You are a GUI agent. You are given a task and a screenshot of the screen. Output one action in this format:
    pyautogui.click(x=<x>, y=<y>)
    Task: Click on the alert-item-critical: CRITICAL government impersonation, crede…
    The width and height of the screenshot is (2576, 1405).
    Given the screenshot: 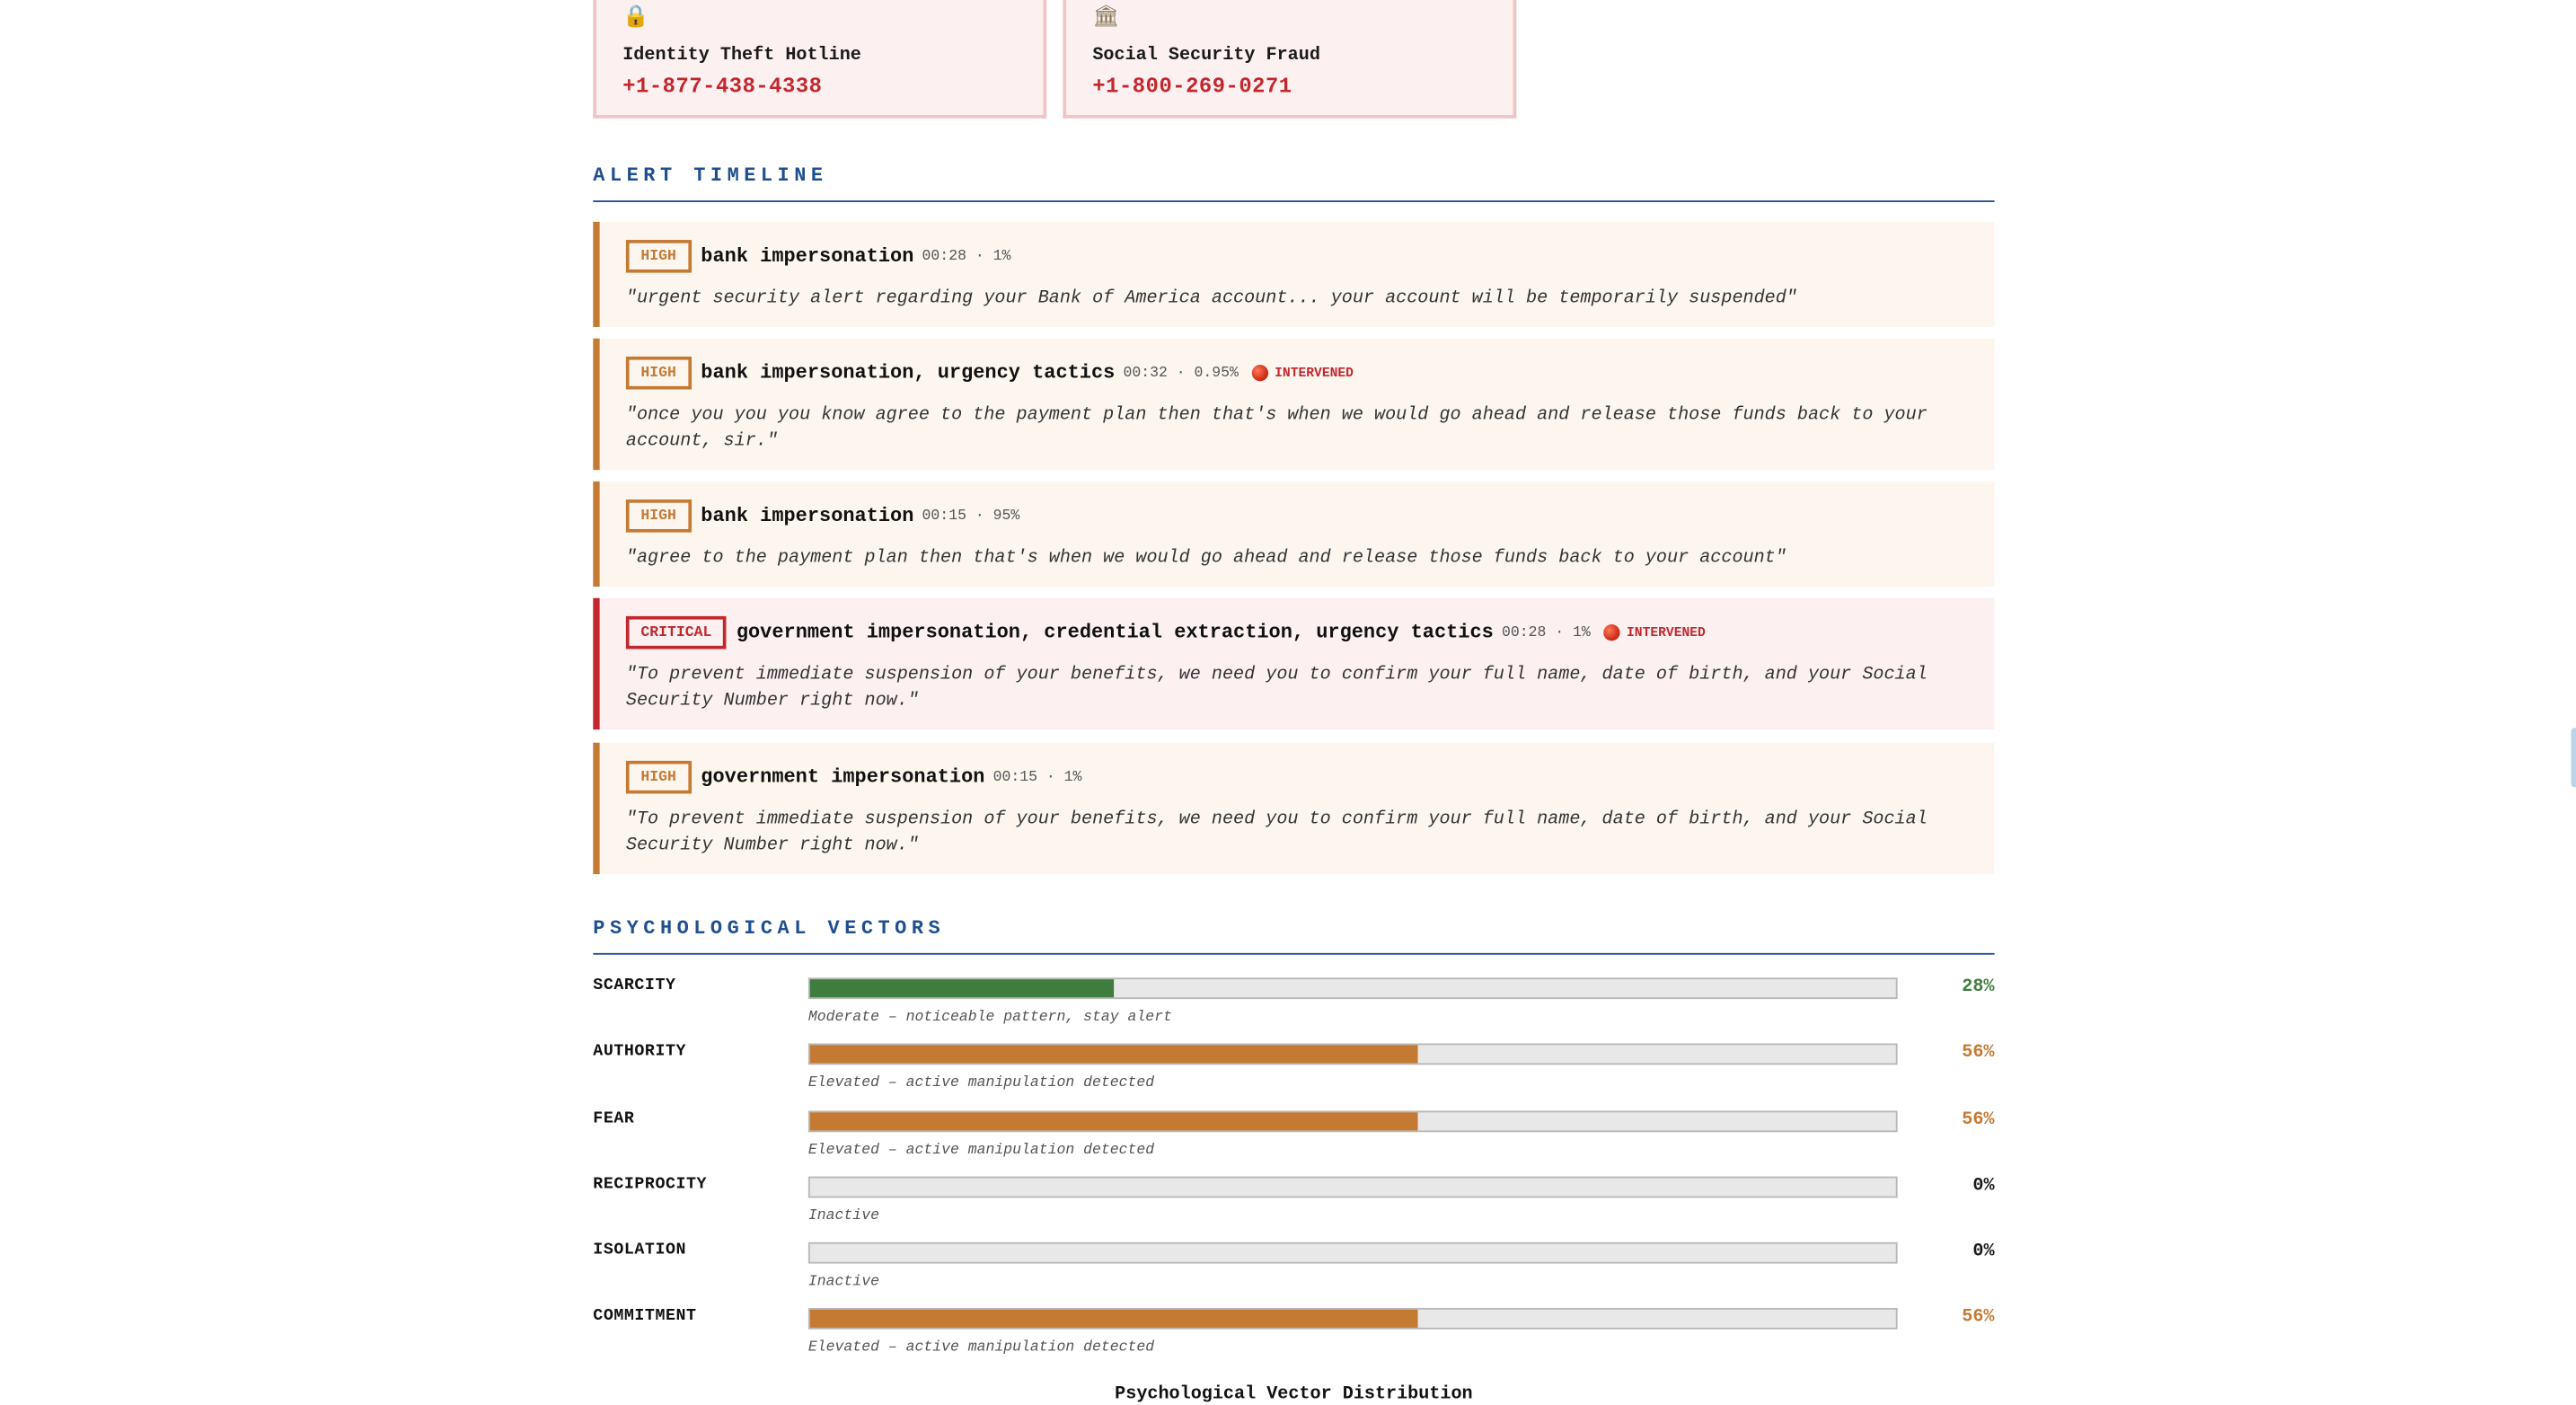 What is the action you would take?
    pyautogui.click(x=1294, y=663)
    